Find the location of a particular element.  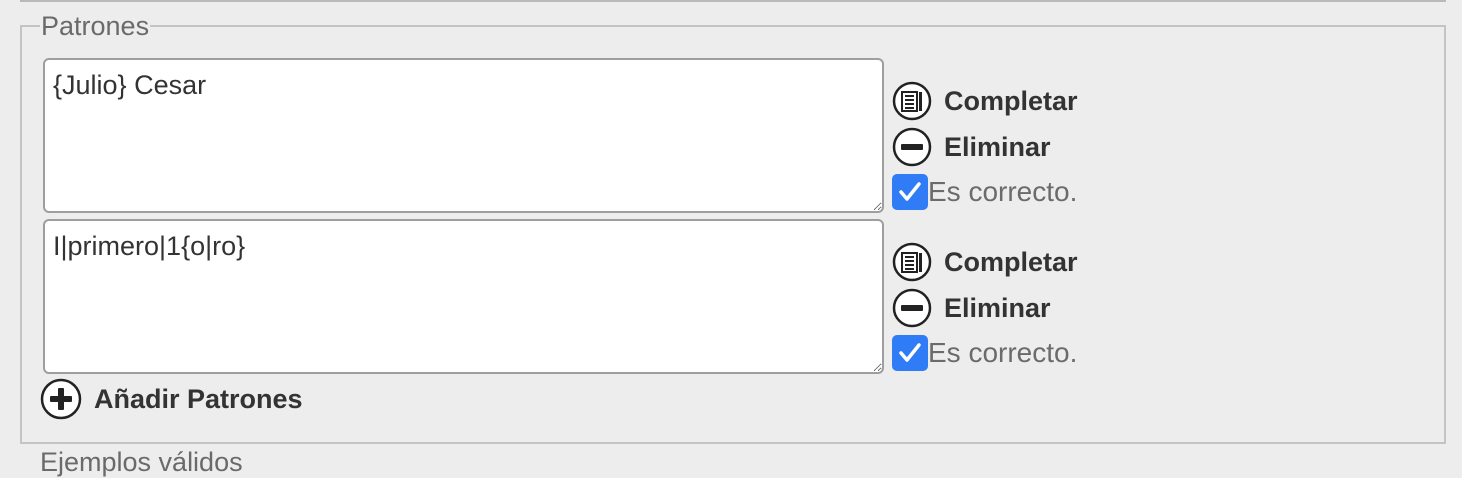

add-patterns-button: Añadir Patrones is located at coordinates (171, 399).